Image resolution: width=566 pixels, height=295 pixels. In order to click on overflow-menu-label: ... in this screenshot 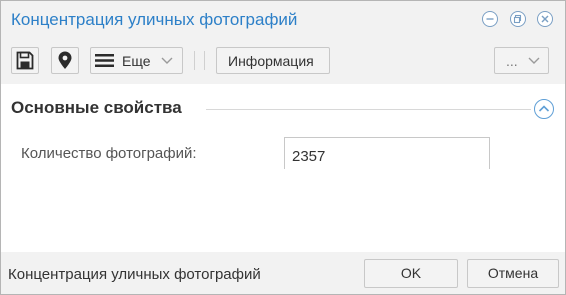, I will do `click(512, 61)`.